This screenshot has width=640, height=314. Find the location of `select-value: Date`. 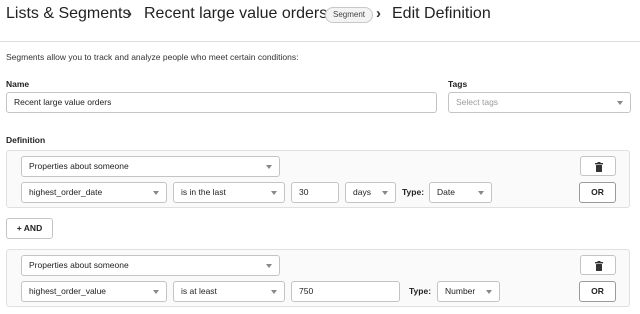

select-value: Date is located at coordinates (446, 192).